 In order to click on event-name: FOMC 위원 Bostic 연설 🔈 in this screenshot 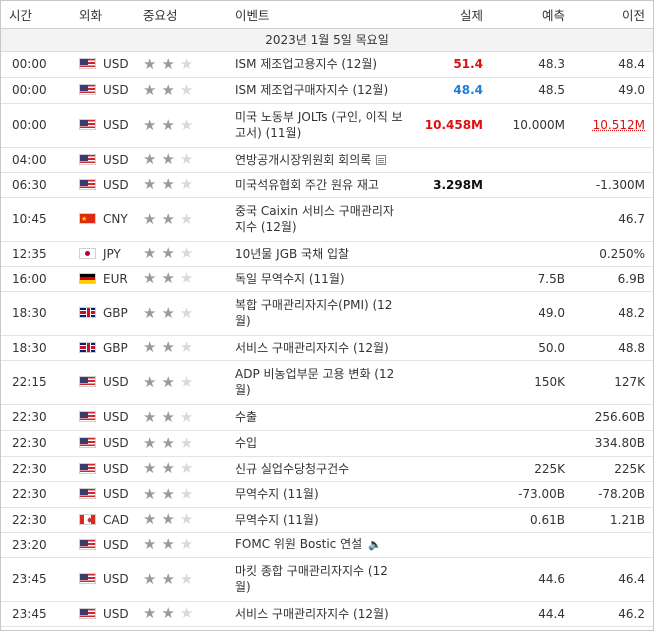, I will do `click(319, 545)`.